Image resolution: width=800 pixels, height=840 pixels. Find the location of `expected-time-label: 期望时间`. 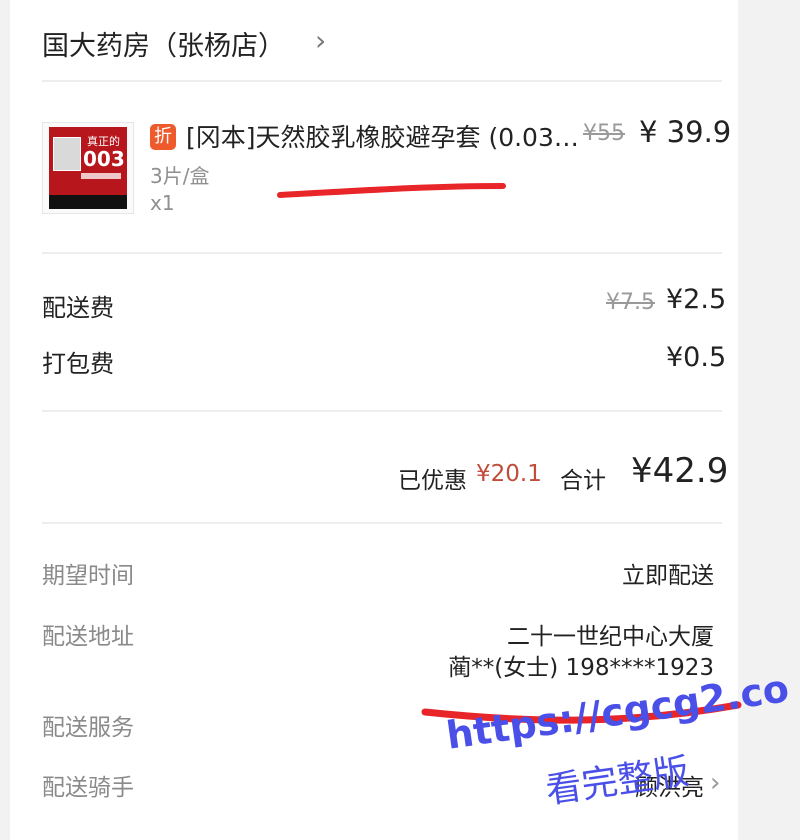

expected-time-label: 期望时间 is located at coordinates (88, 576).